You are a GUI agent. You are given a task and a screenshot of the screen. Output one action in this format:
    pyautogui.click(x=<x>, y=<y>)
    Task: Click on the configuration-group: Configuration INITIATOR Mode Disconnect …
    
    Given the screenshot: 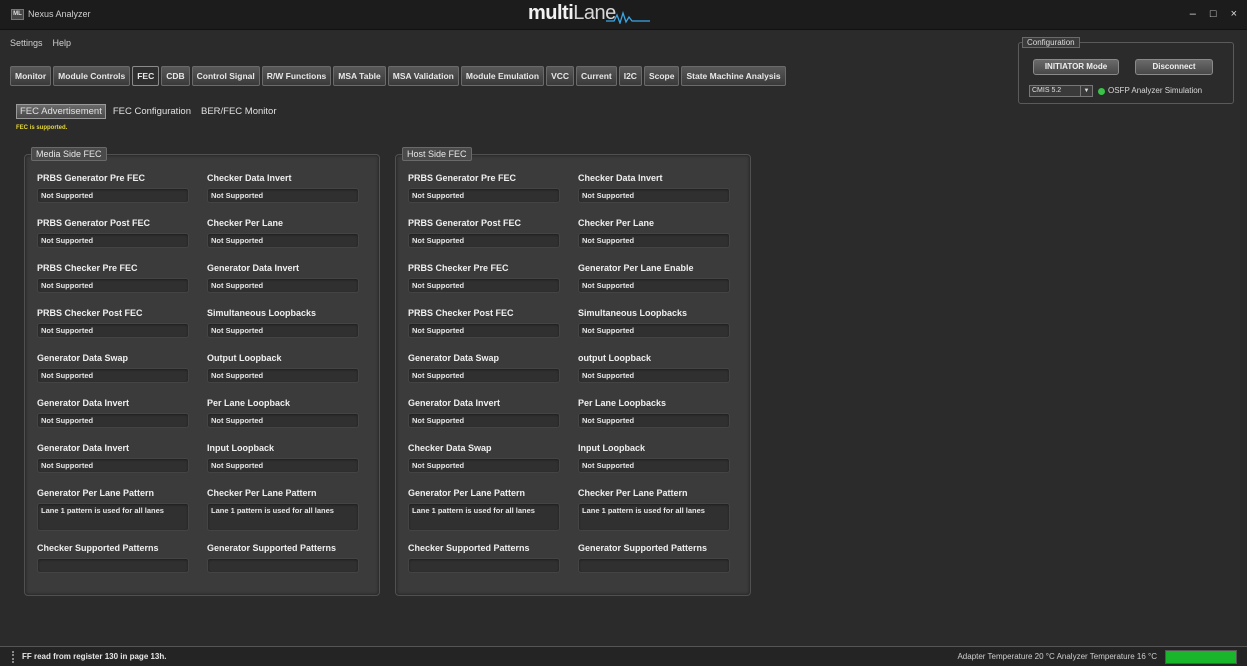 What is the action you would take?
    pyautogui.click(x=1126, y=70)
    